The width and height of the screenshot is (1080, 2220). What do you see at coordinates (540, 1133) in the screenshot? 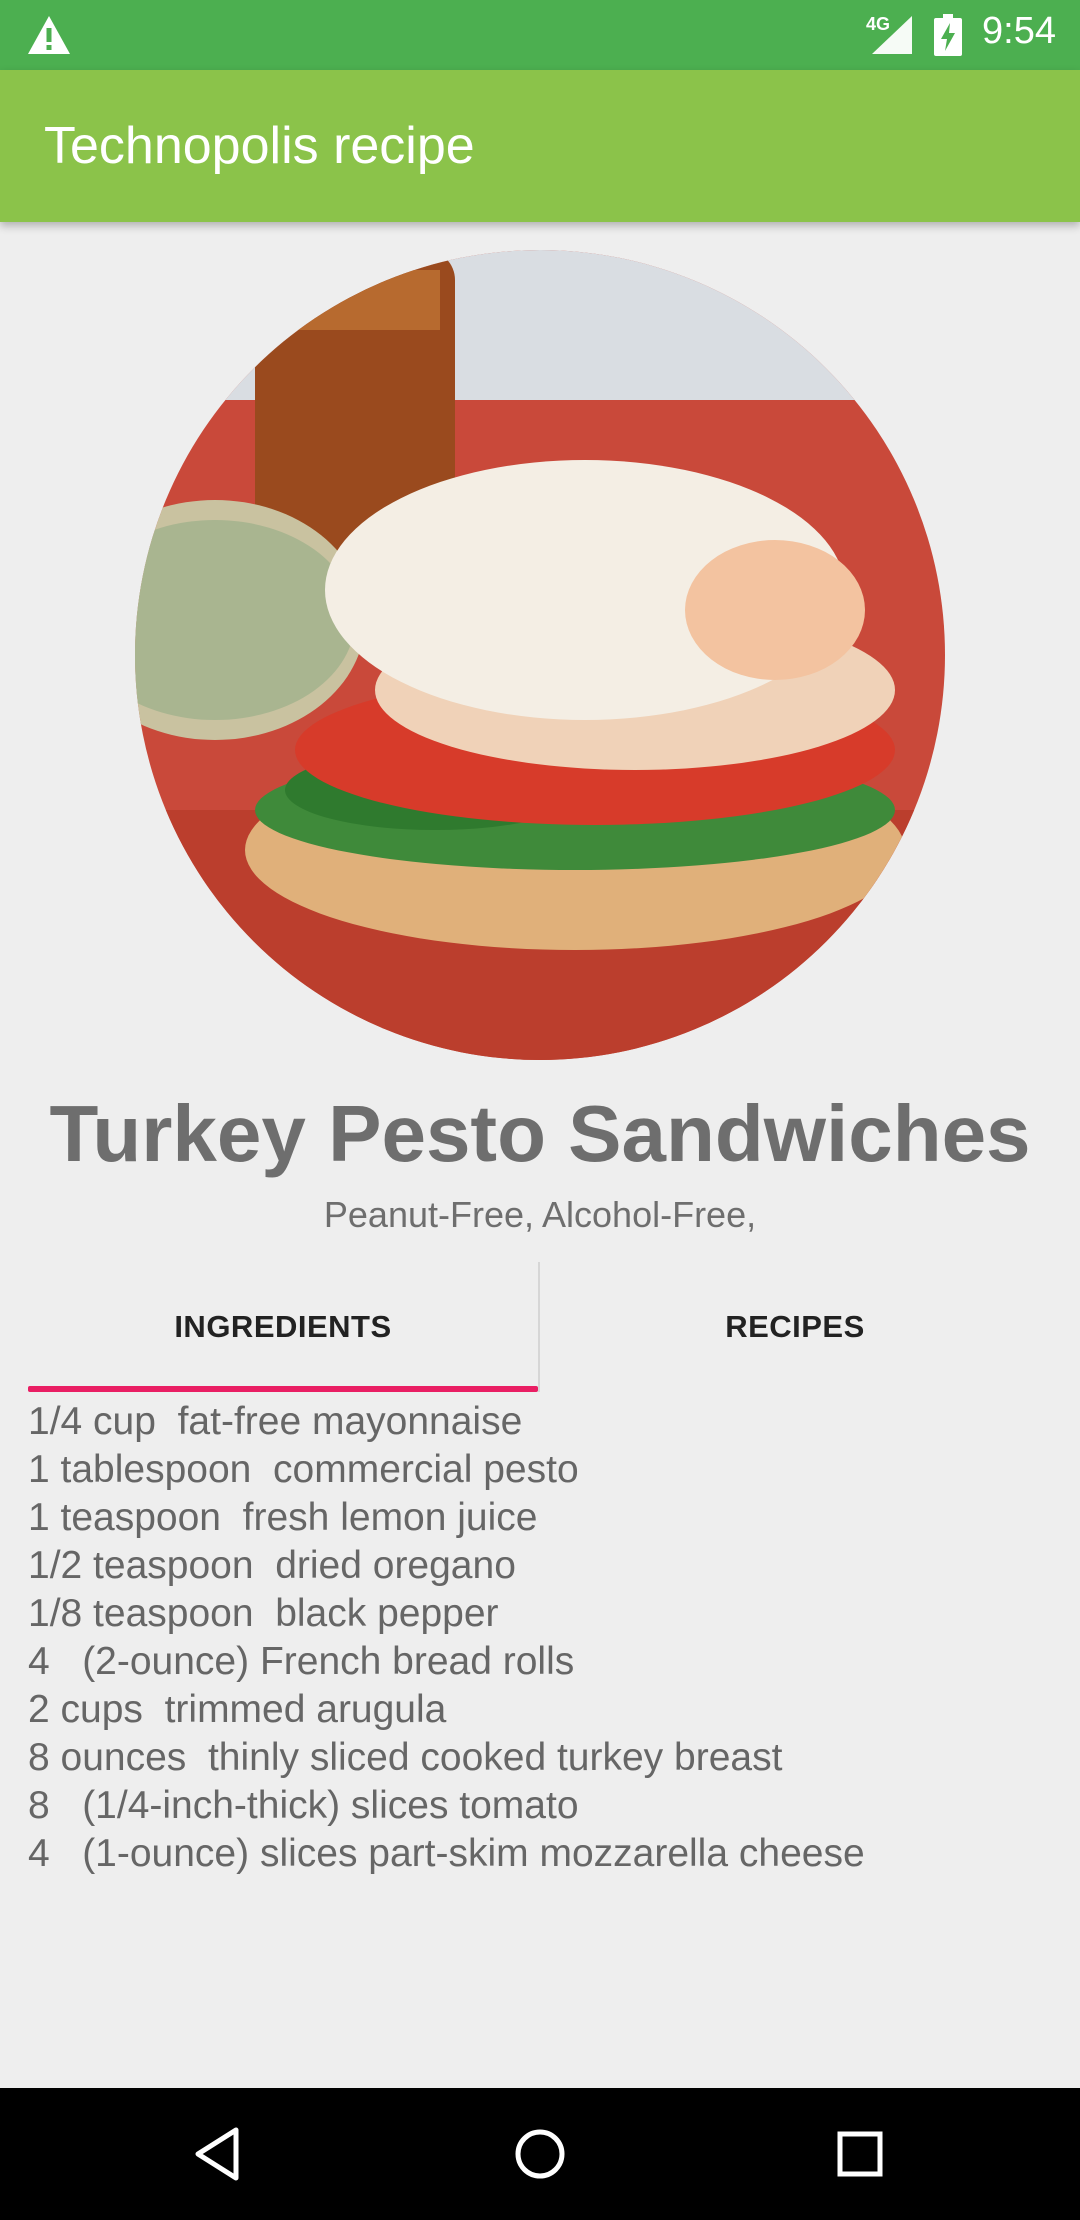
I see `recipe-title: Turkey Pesto Sandwiches` at bounding box center [540, 1133].